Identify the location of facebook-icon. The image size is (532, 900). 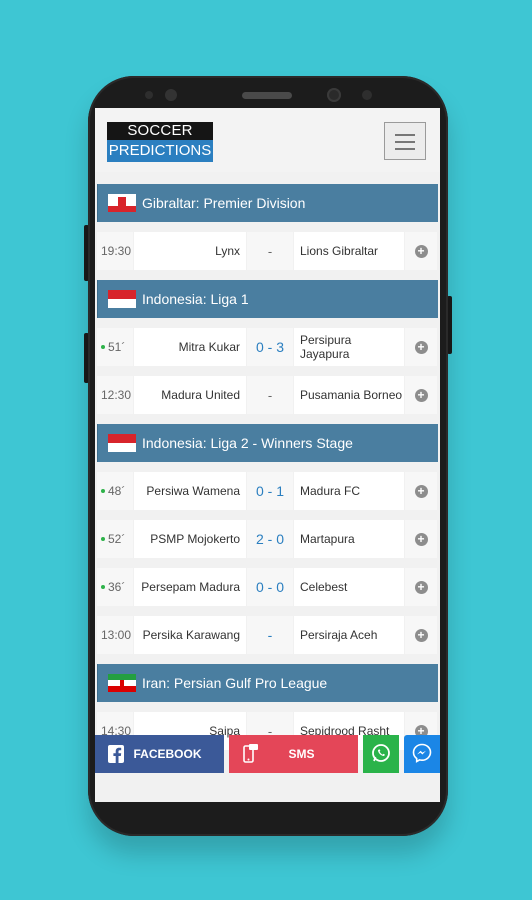
(116, 754).